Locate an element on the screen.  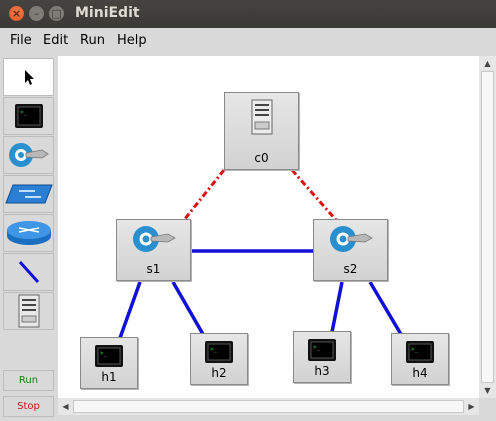
vertical-scrollbar: ▲ ▼ is located at coordinates (487, 227).